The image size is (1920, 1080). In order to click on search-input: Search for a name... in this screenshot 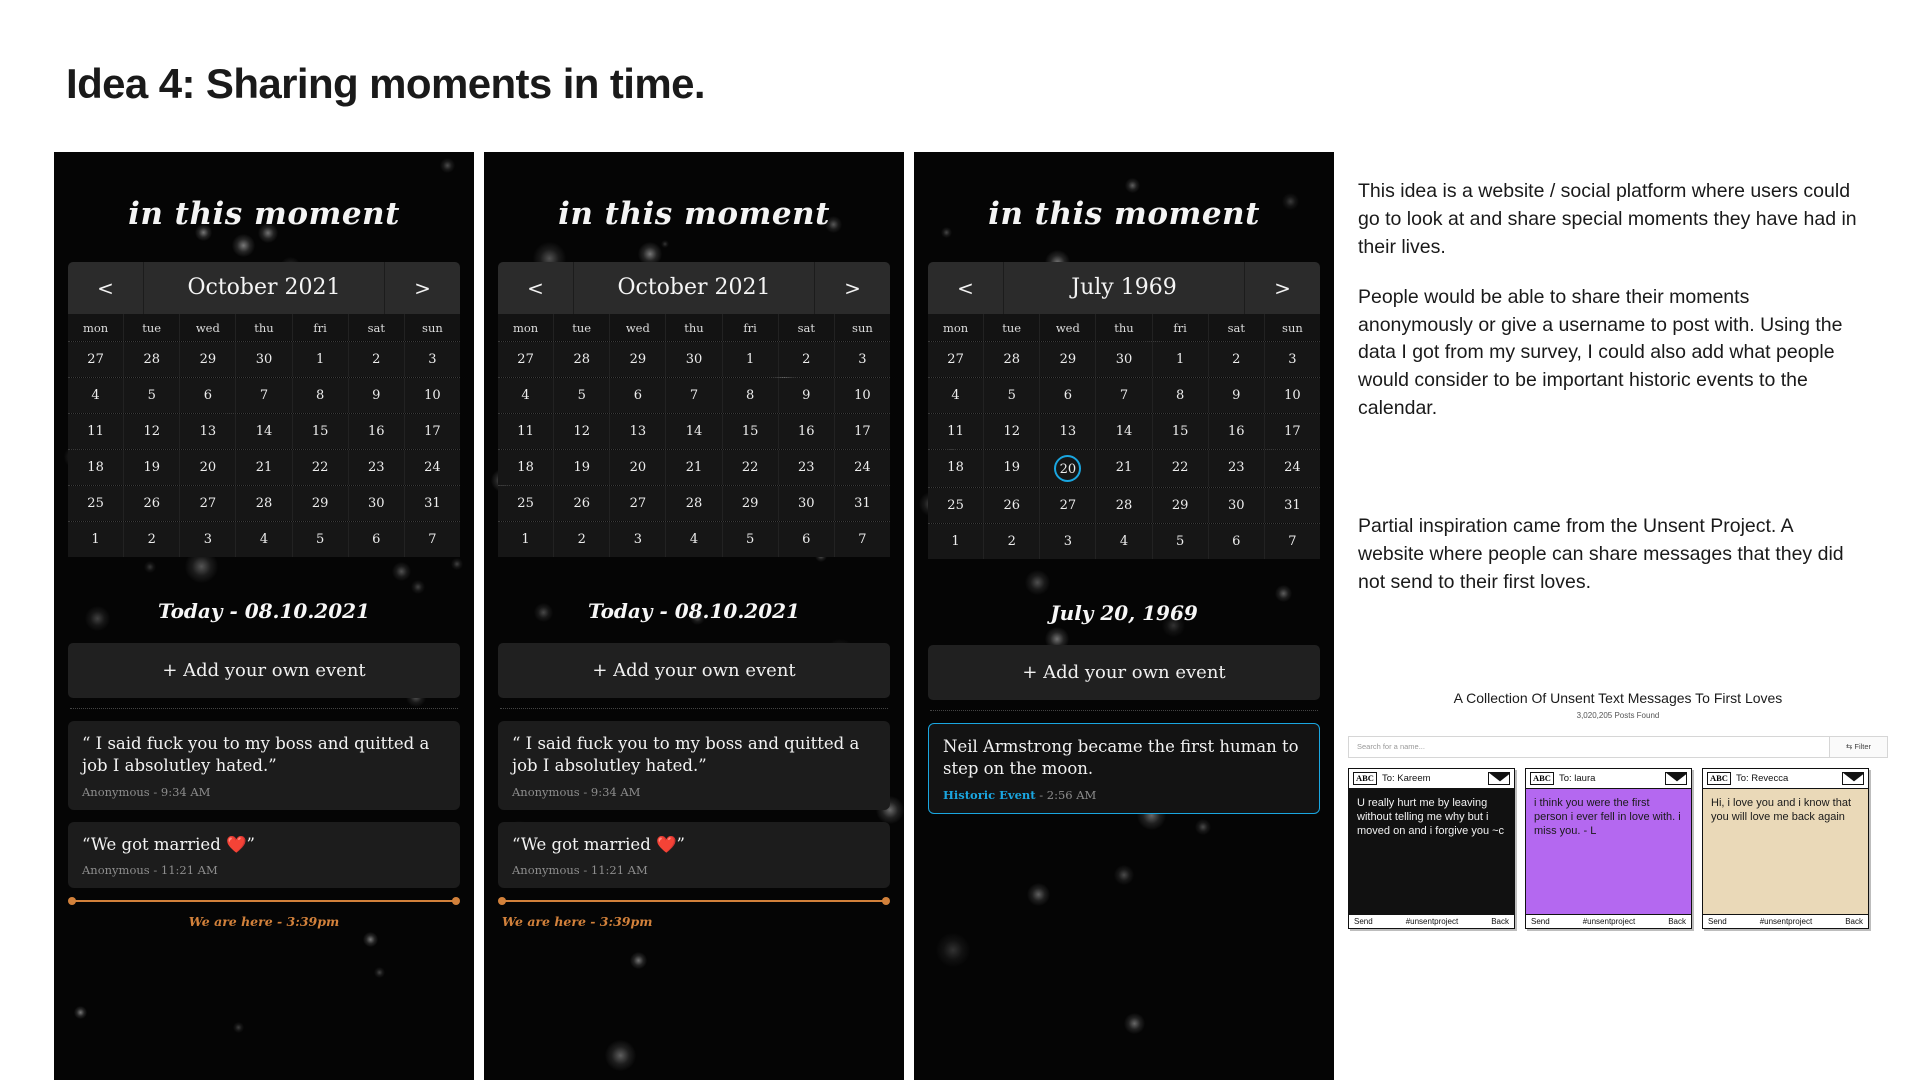, I will do `click(1589, 747)`.